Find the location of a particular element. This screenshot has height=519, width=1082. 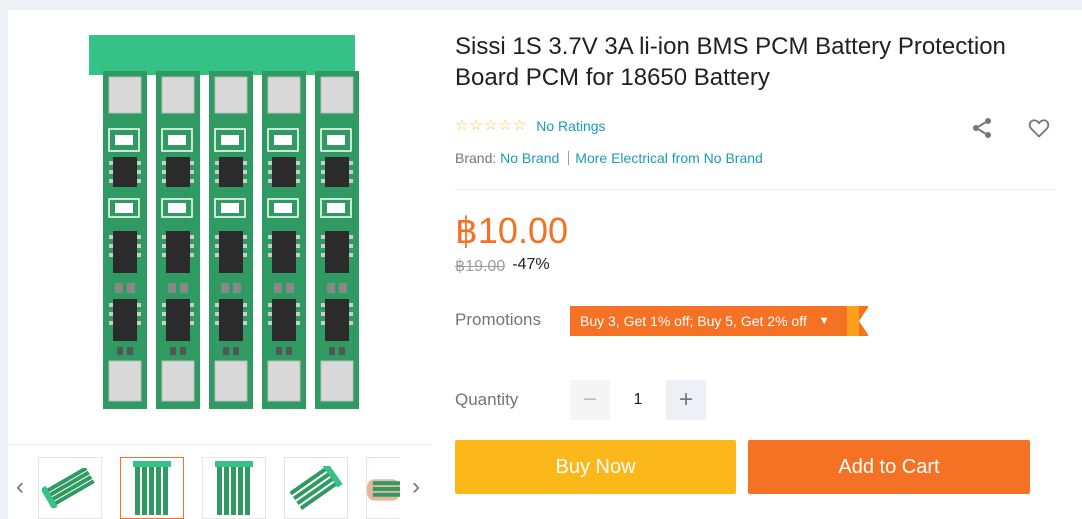

heart-icon is located at coordinates (1039, 128).